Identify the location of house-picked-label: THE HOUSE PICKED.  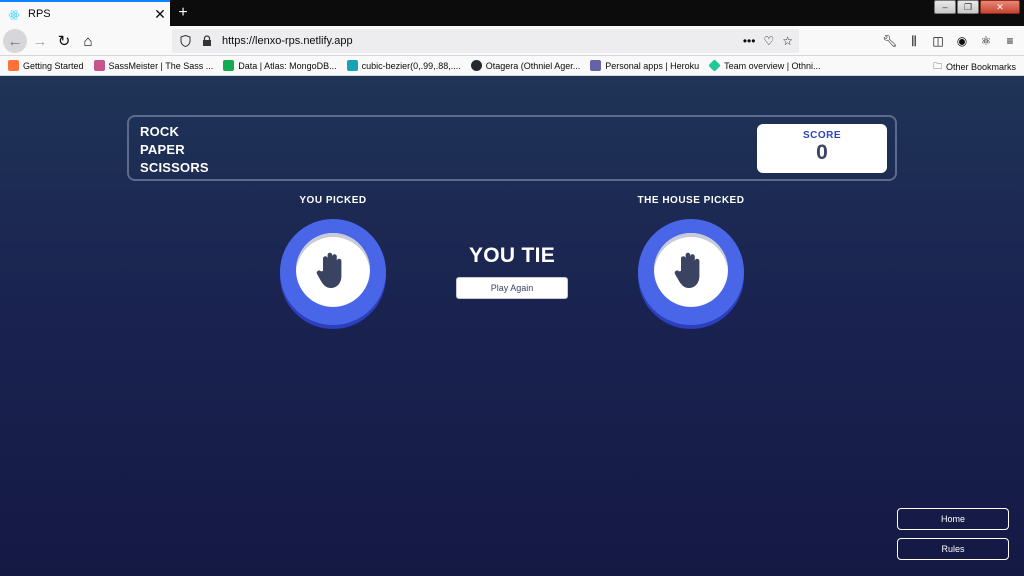
(691, 200).